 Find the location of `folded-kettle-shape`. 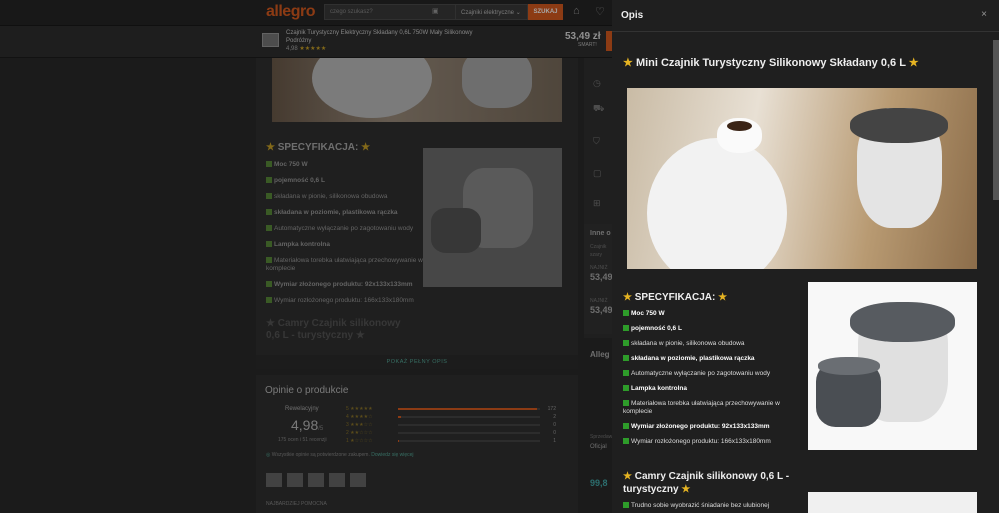

folded-kettle-shape is located at coordinates (456, 230).